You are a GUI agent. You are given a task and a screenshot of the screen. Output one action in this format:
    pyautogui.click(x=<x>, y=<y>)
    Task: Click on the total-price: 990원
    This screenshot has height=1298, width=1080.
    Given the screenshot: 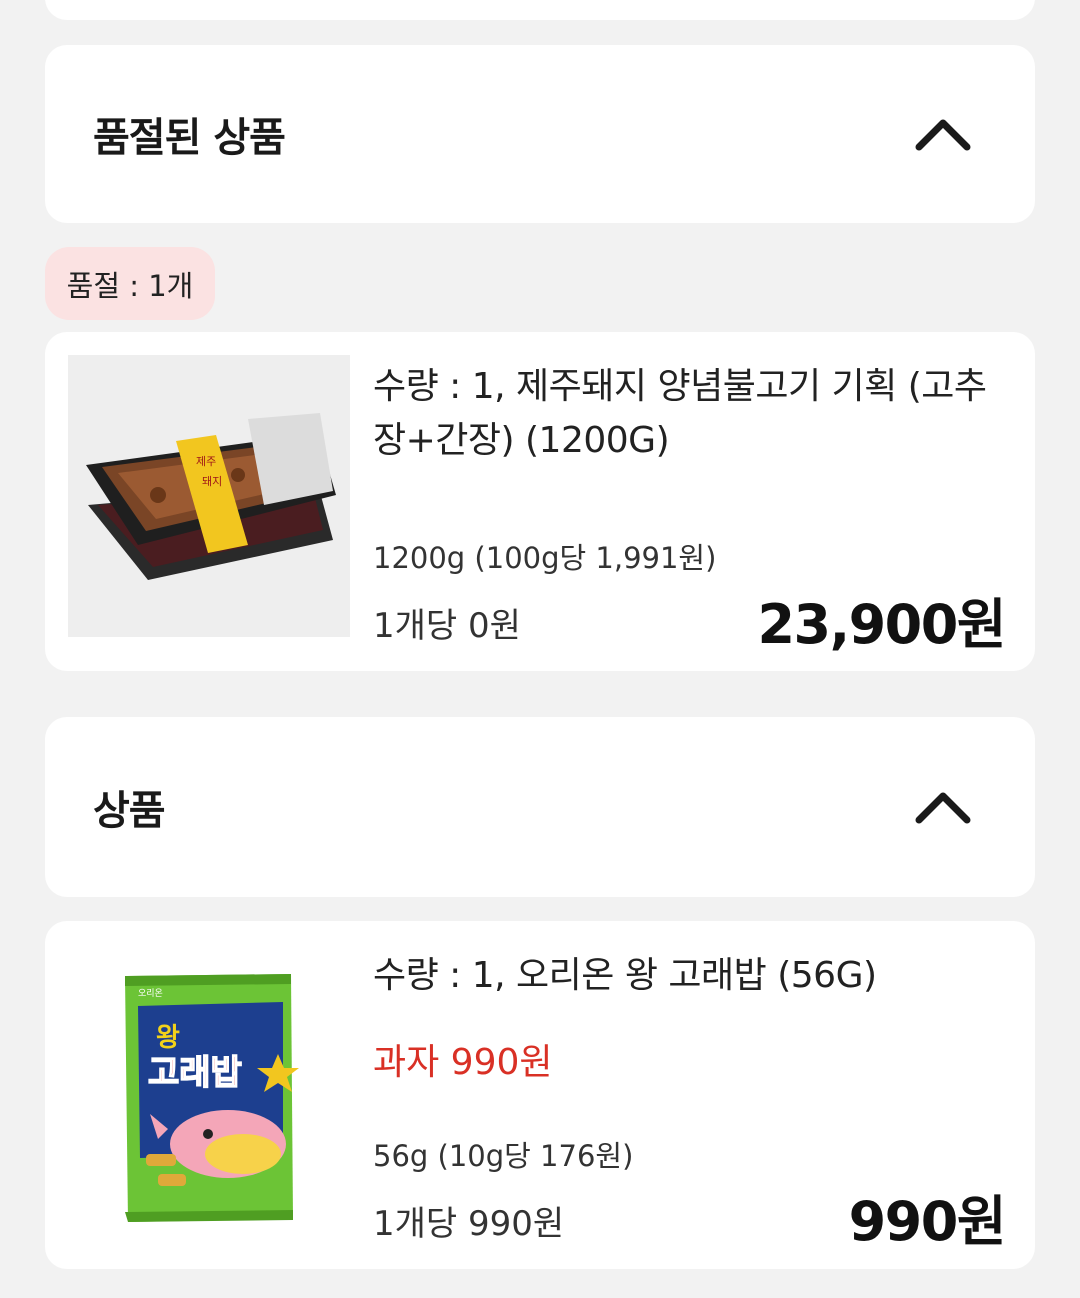 What is the action you would take?
    pyautogui.click(x=927, y=1221)
    